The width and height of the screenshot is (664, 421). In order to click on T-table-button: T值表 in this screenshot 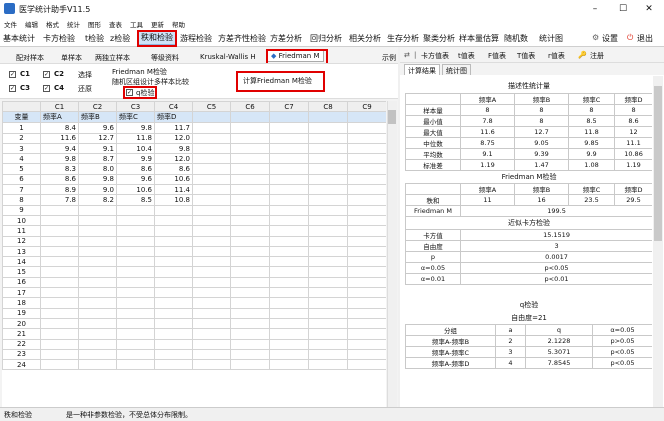, I will do `click(526, 56)`.